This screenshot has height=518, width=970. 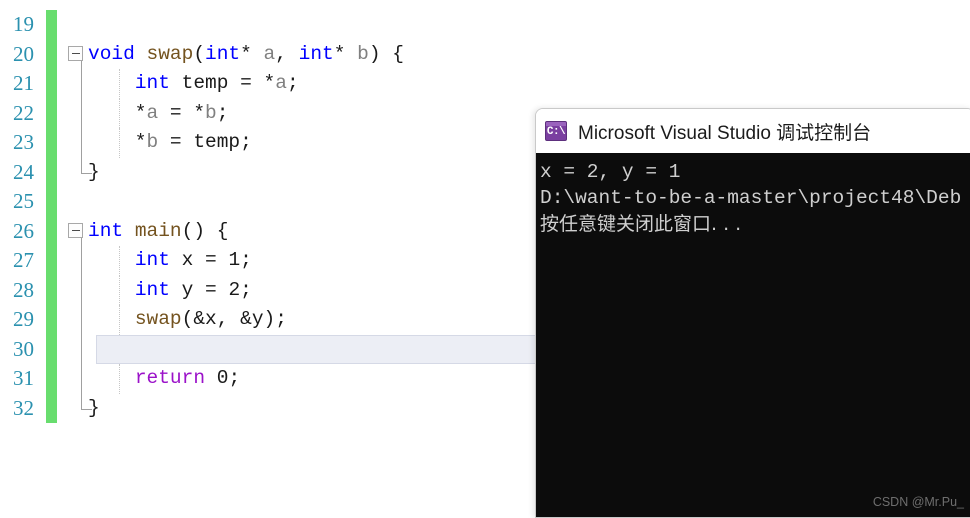 What do you see at coordinates (641, 224) in the screenshot?
I see `console-output-line: 按任意键关闭此窗口. . .` at bounding box center [641, 224].